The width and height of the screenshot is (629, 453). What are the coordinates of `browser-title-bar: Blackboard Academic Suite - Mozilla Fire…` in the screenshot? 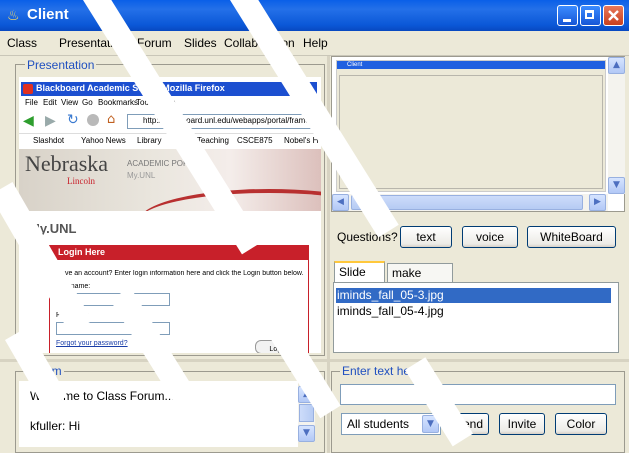 It's located at (169, 89).